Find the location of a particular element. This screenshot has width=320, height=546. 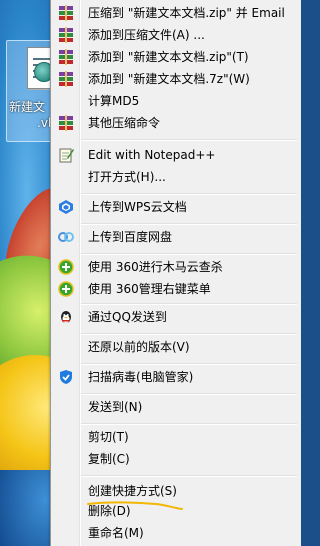

notepadpp-icon is located at coordinates (66, 155).